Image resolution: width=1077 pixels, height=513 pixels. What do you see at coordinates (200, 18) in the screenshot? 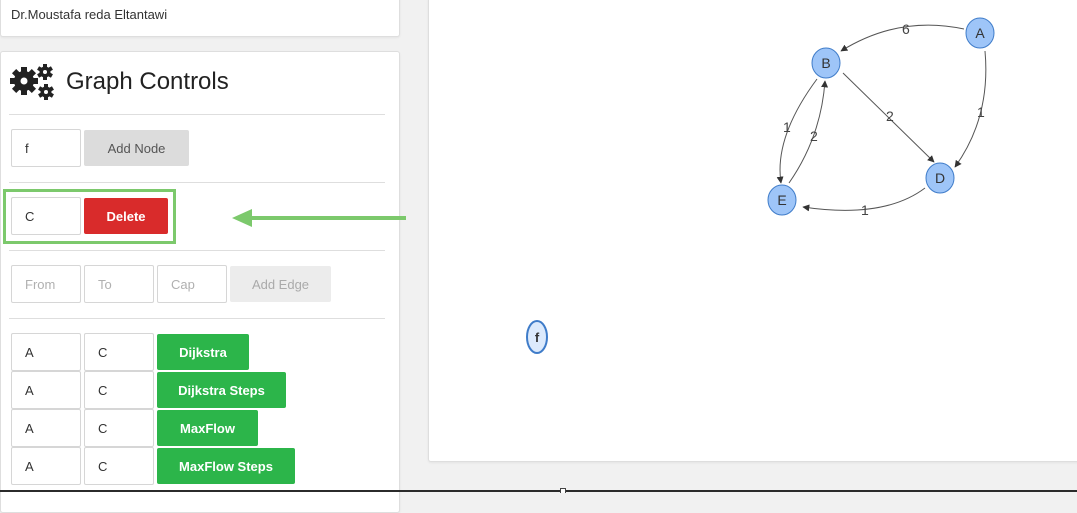
I see `author-card: Dr.Moustafa reda Eltantawi` at bounding box center [200, 18].